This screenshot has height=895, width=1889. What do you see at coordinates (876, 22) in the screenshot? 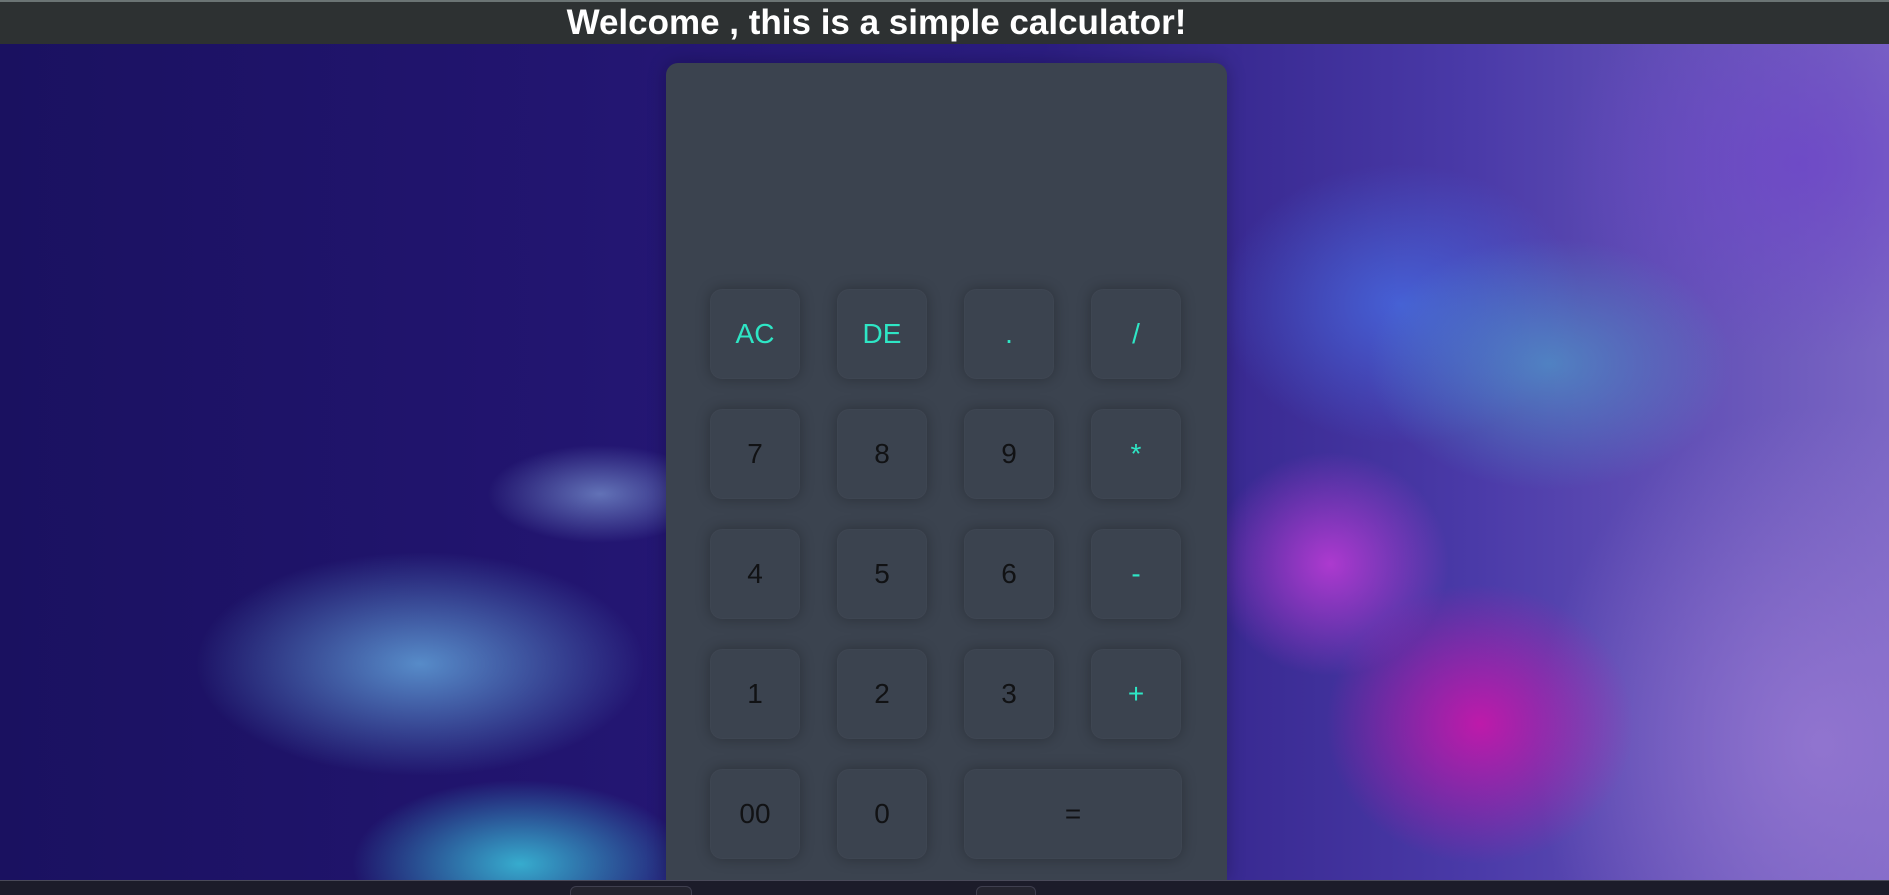
I see `page-title: Welcome , this is a simple calculator!` at bounding box center [876, 22].